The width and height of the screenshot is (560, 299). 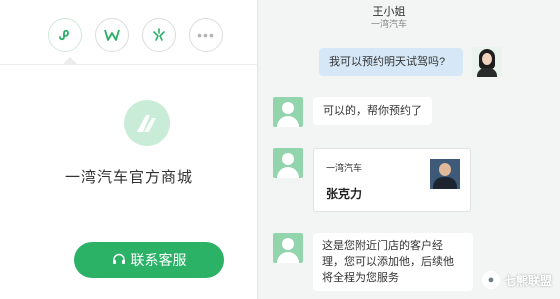 I want to click on contact-company: 一湾汽车, so click(x=388, y=24).